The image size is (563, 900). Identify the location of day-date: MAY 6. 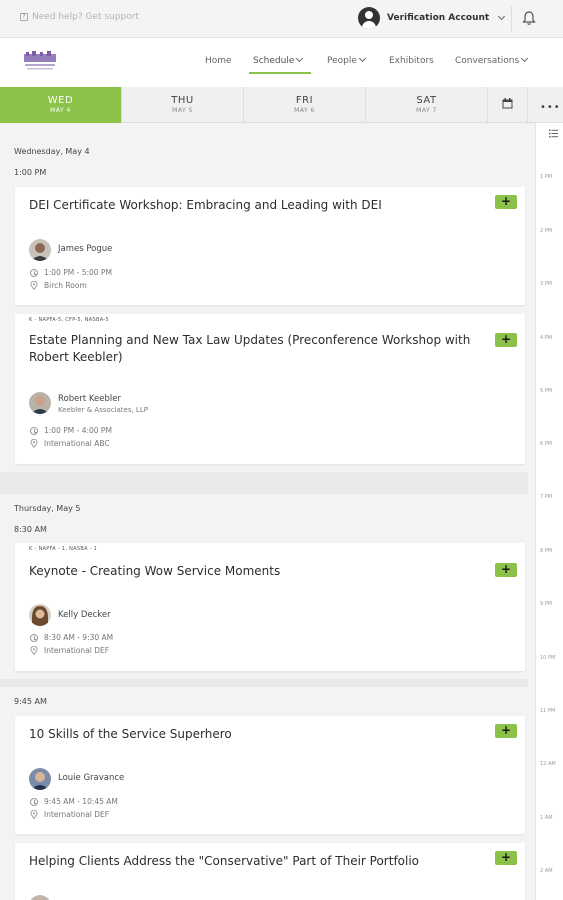
(304, 110).